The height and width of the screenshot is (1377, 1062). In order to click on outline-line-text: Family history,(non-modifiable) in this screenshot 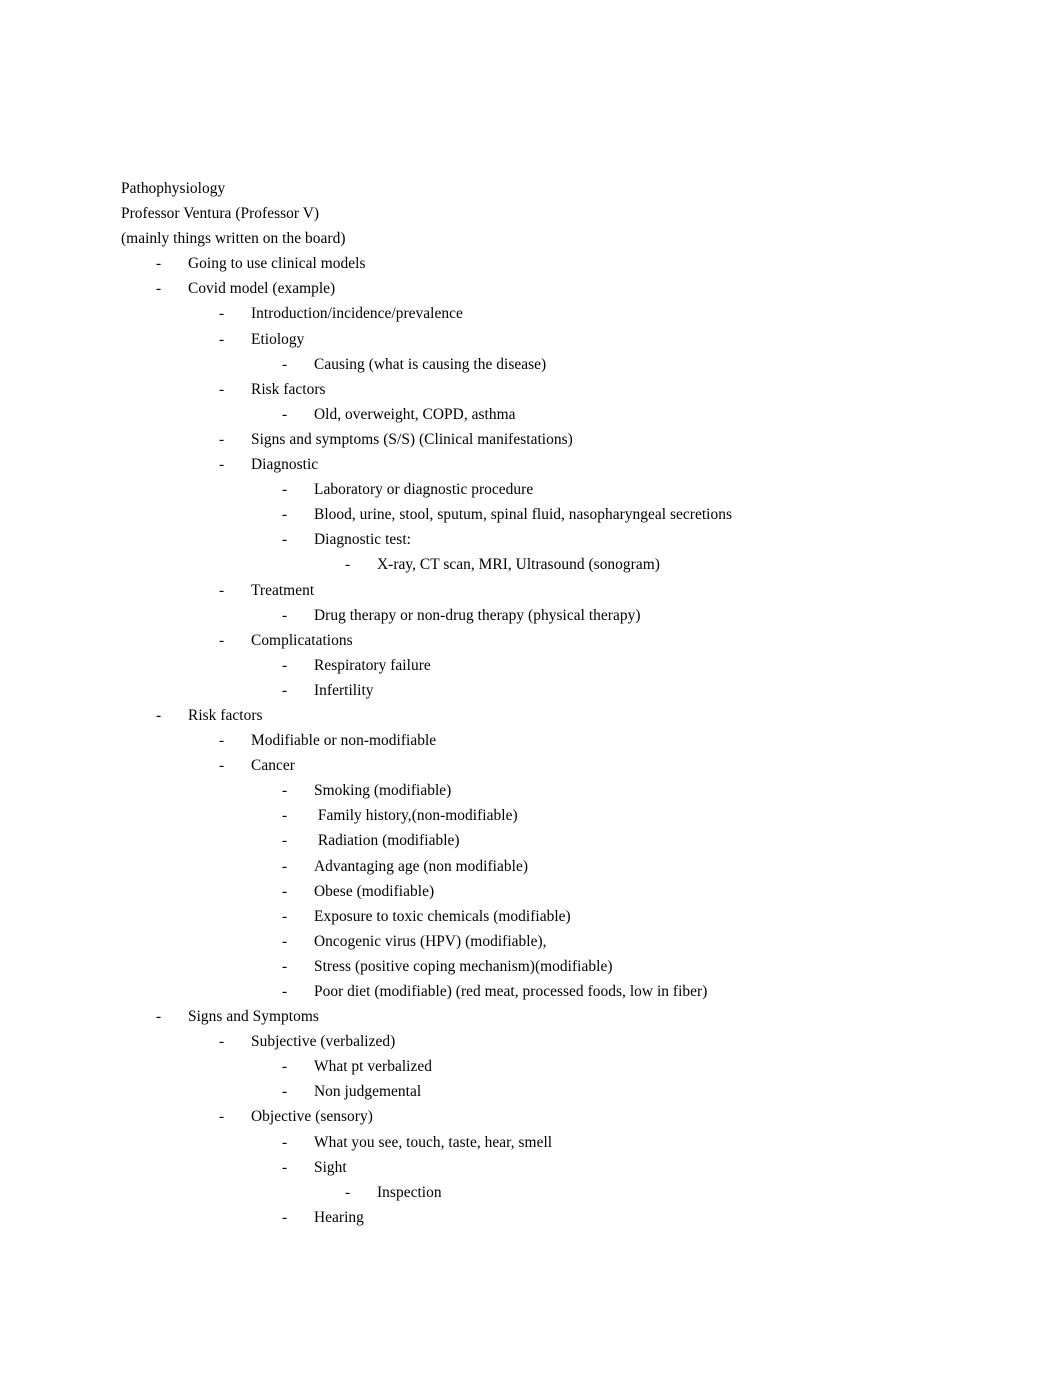, I will do `click(416, 816)`.